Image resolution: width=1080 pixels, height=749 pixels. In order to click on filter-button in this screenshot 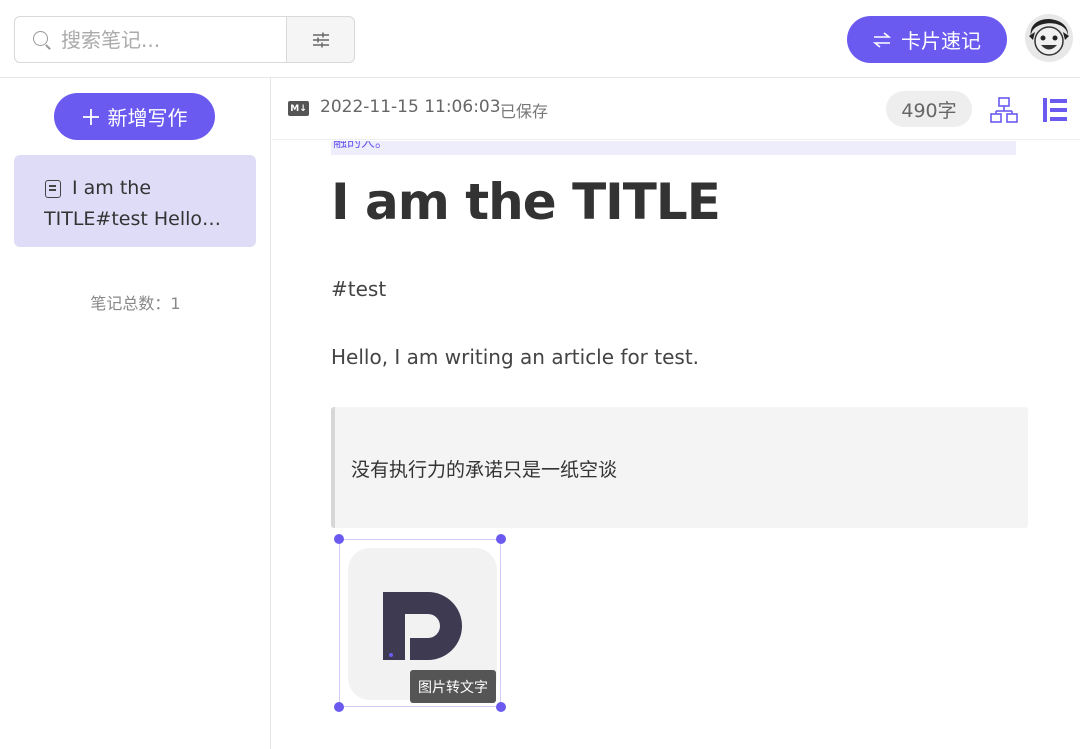, I will do `click(320, 39)`.